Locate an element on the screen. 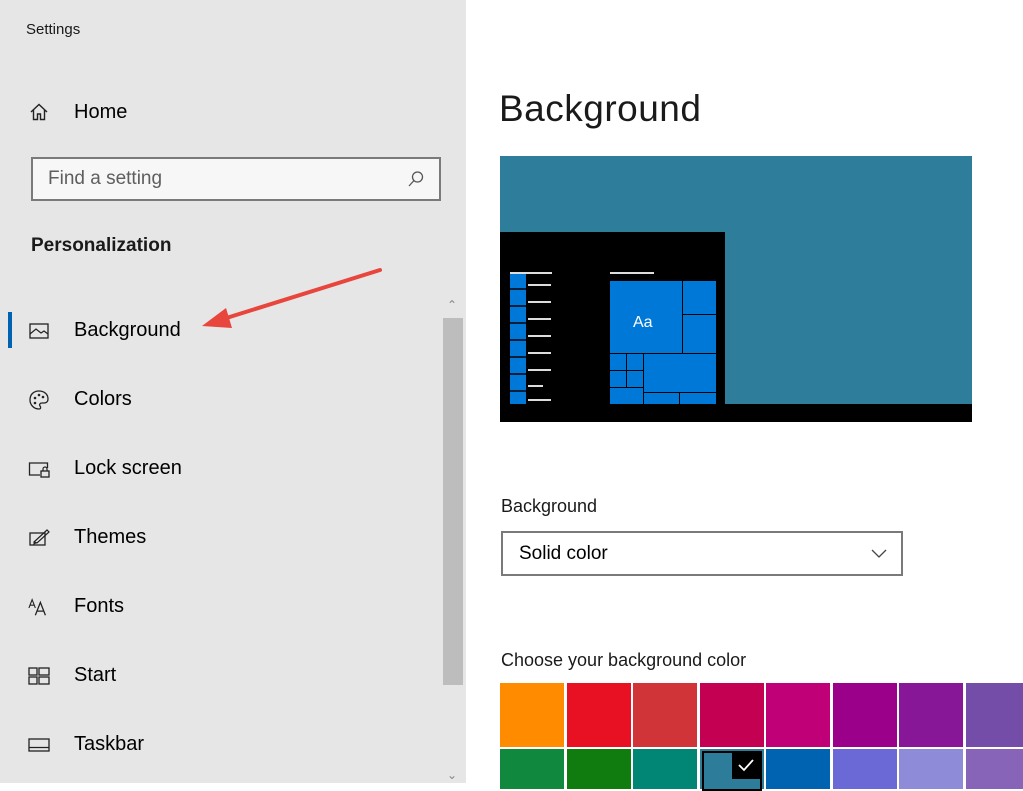  sidebar-item-label: Colors is located at coordinates (103, 399).